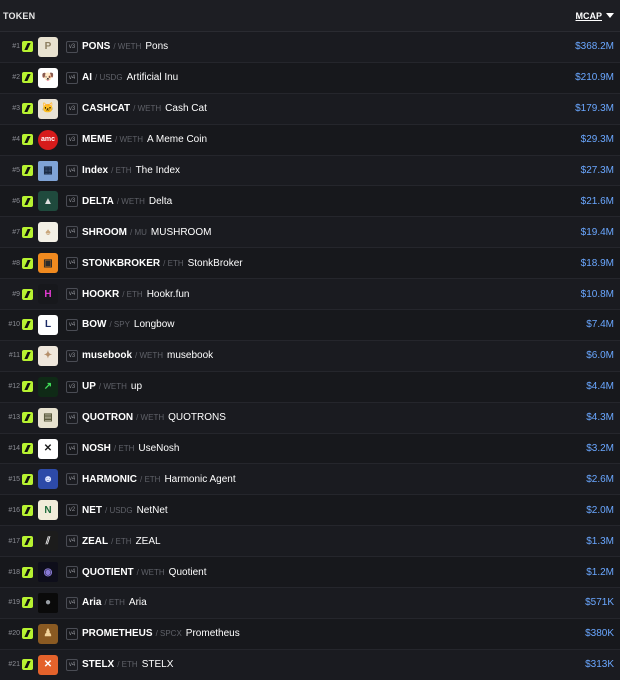 The image size is (620, 680). Describe the element at coordinates (310, 233) in the screenshot. I see `token-row: #7 ♠ v4 SHROOM / MU MUSHROOM $19.4M` at that location.